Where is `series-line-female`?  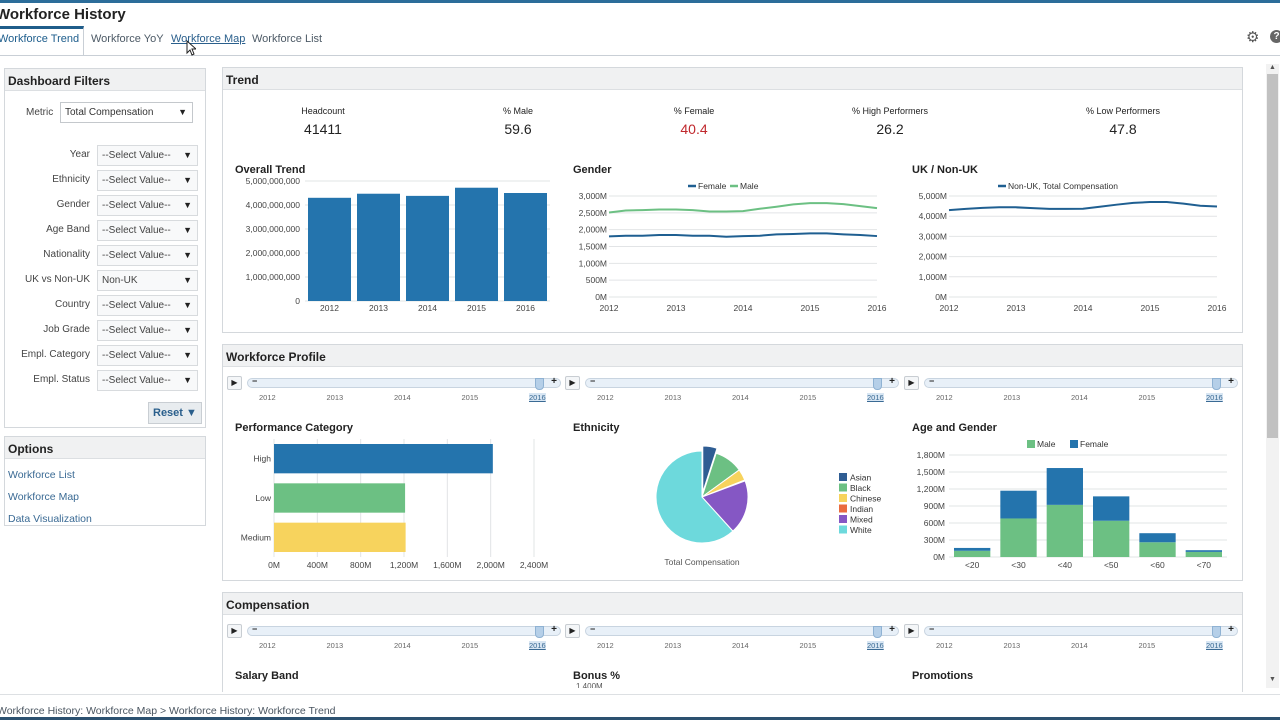 series-line-female is located at coordinates (743, 235).